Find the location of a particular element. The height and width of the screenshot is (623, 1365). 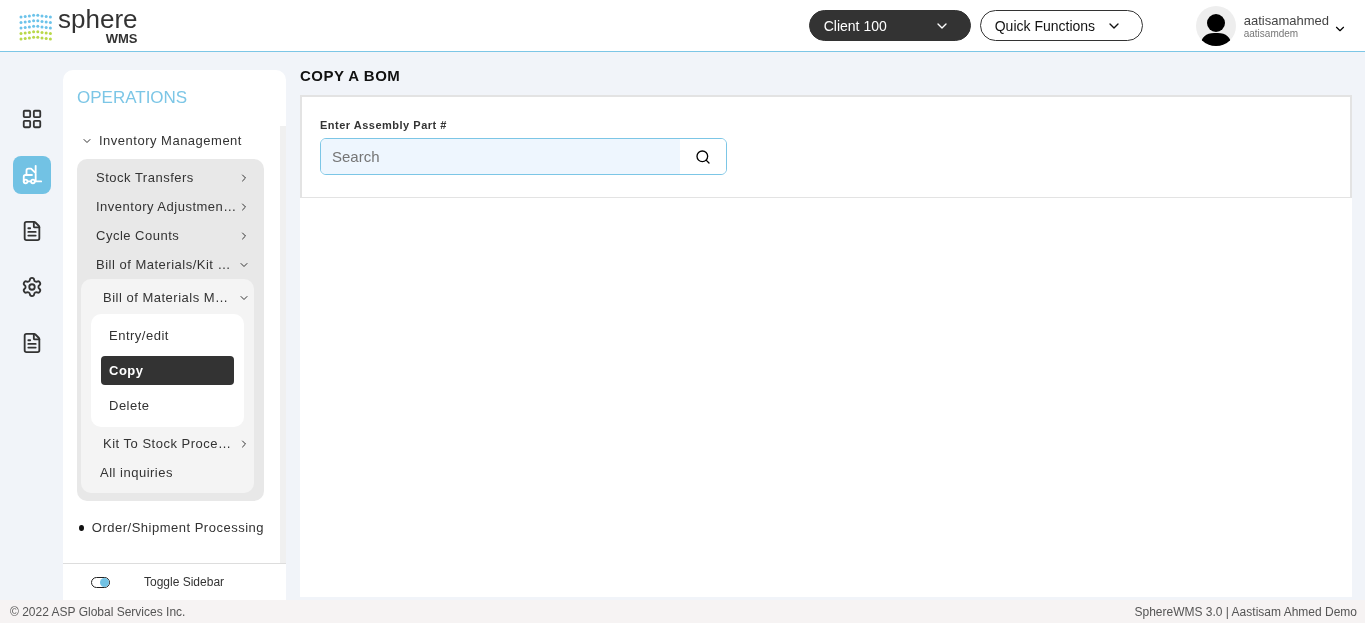

user-name: aatisamahmed is located at coordinates (1286, 20).